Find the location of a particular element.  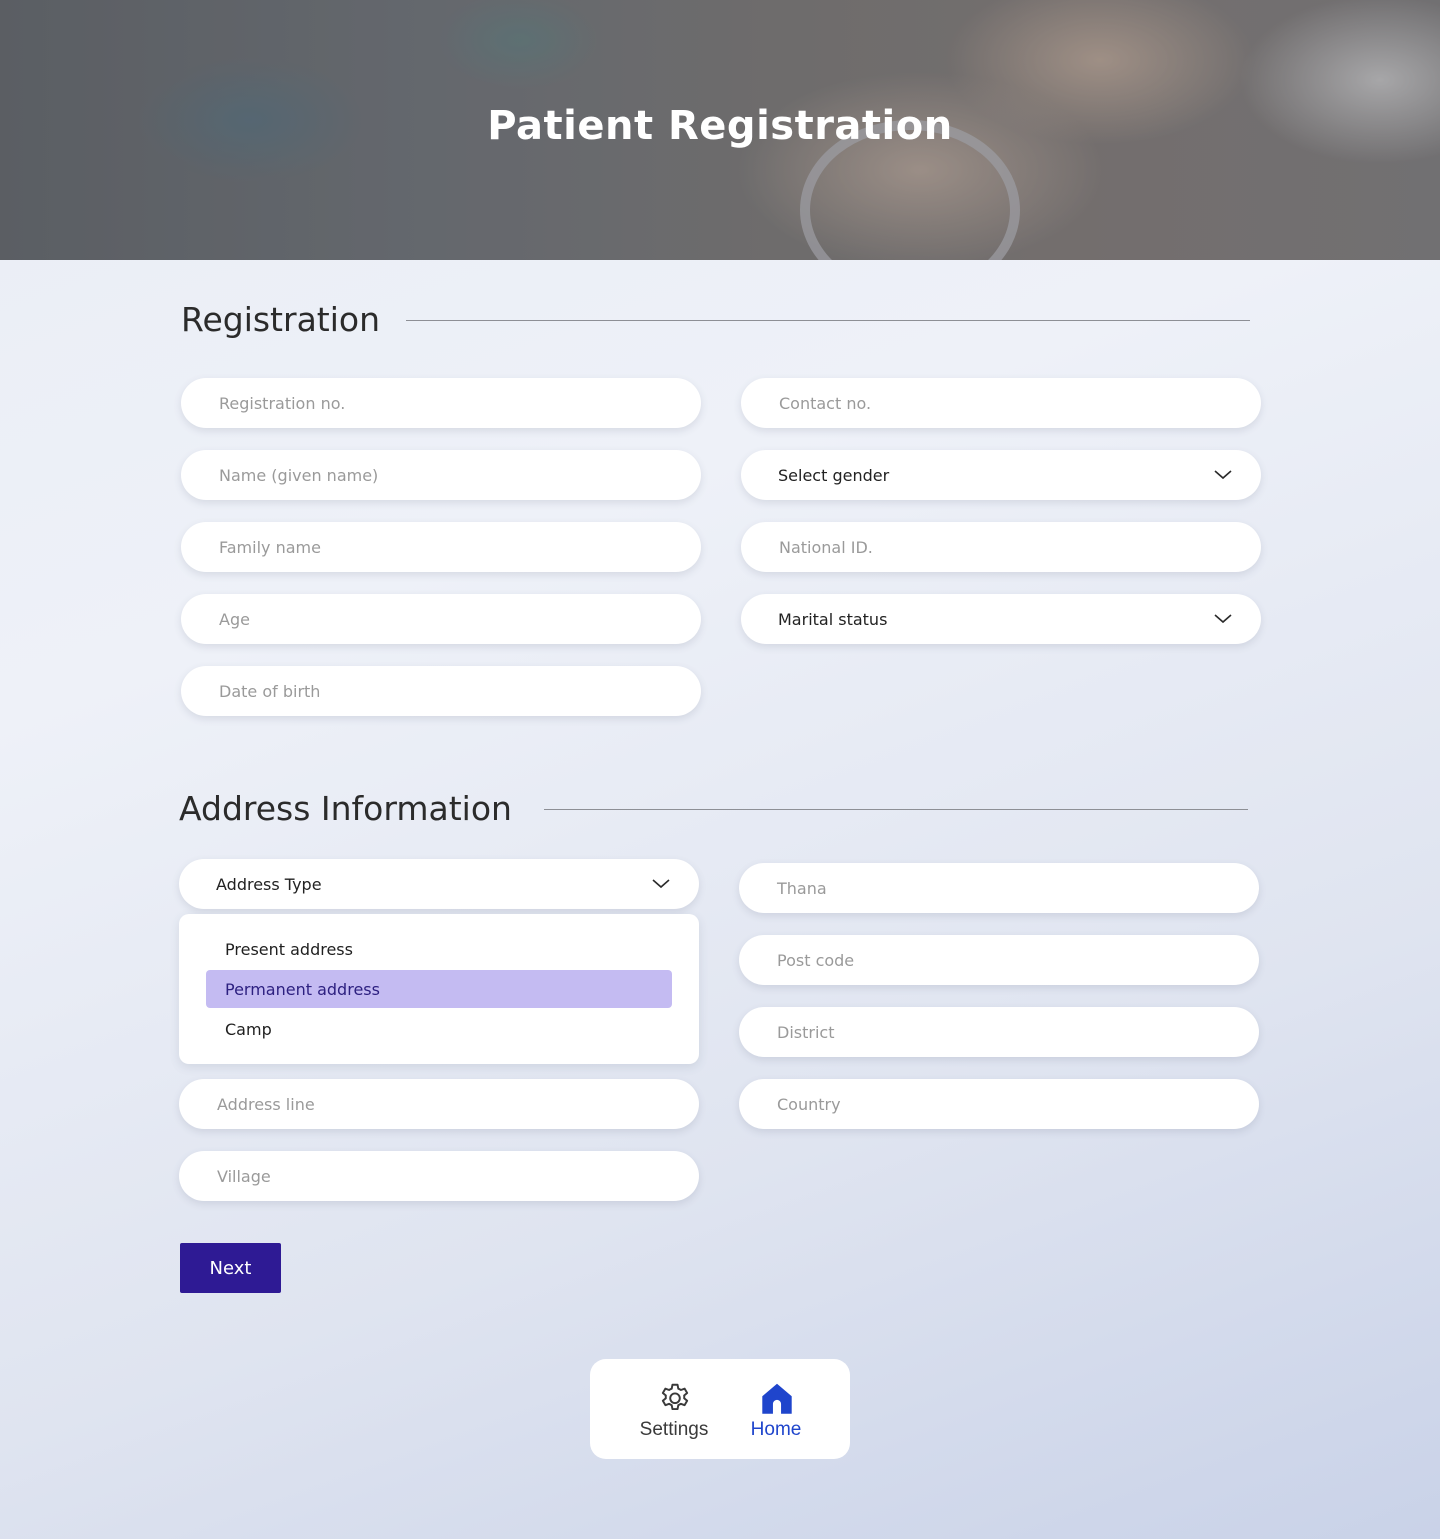

option-permanent-address: Permanent address is located at coordinates (439, 989).